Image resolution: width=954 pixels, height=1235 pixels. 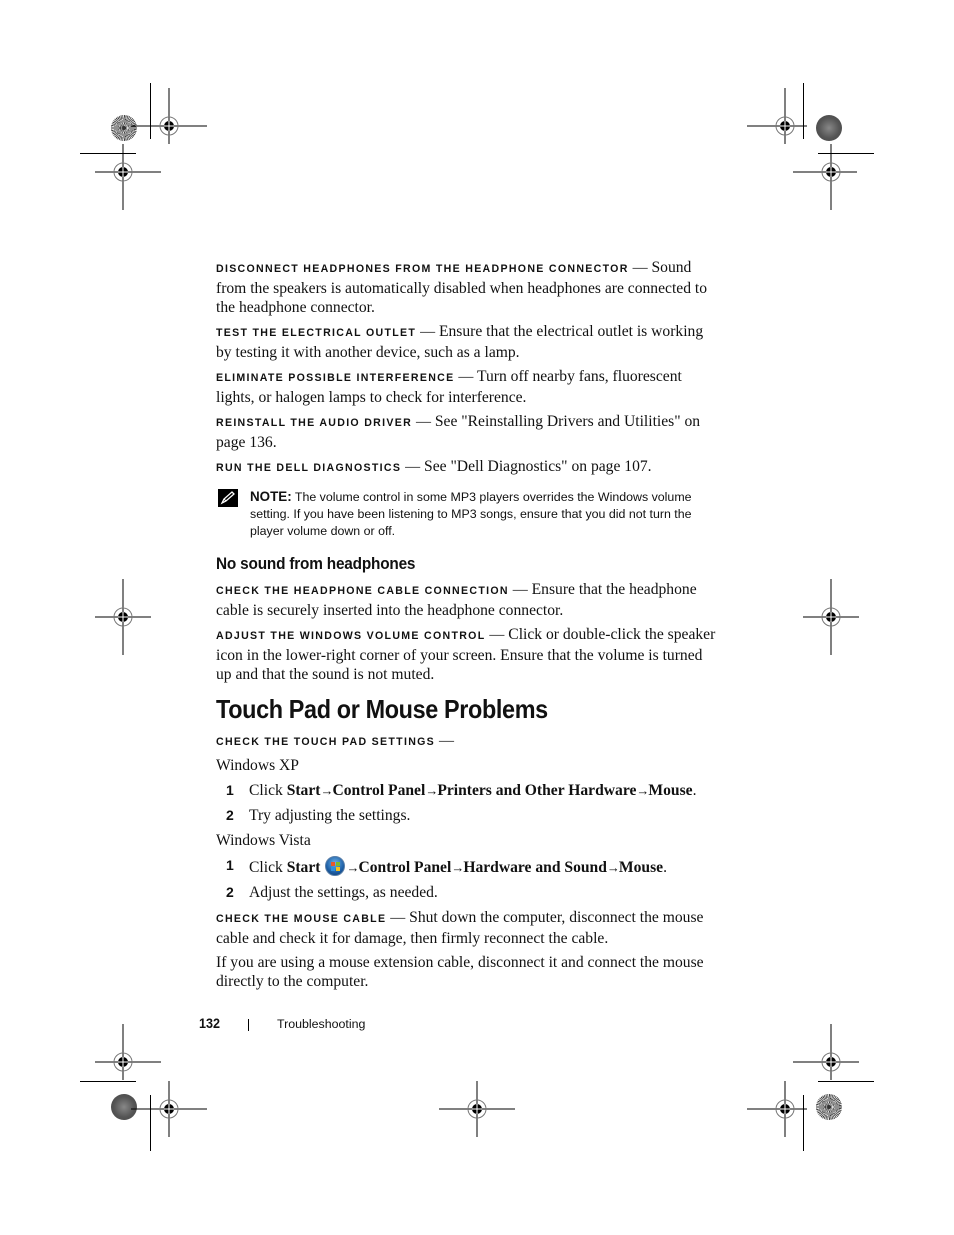 What do you see at coordinates (316, 333) in the screenshot?
I see `tip-heading: Test the electrical outlet` at bounding box center [316, 333].